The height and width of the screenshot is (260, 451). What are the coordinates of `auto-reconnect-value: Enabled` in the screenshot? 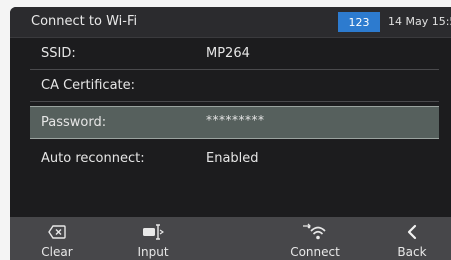 It's located at (232, 158).